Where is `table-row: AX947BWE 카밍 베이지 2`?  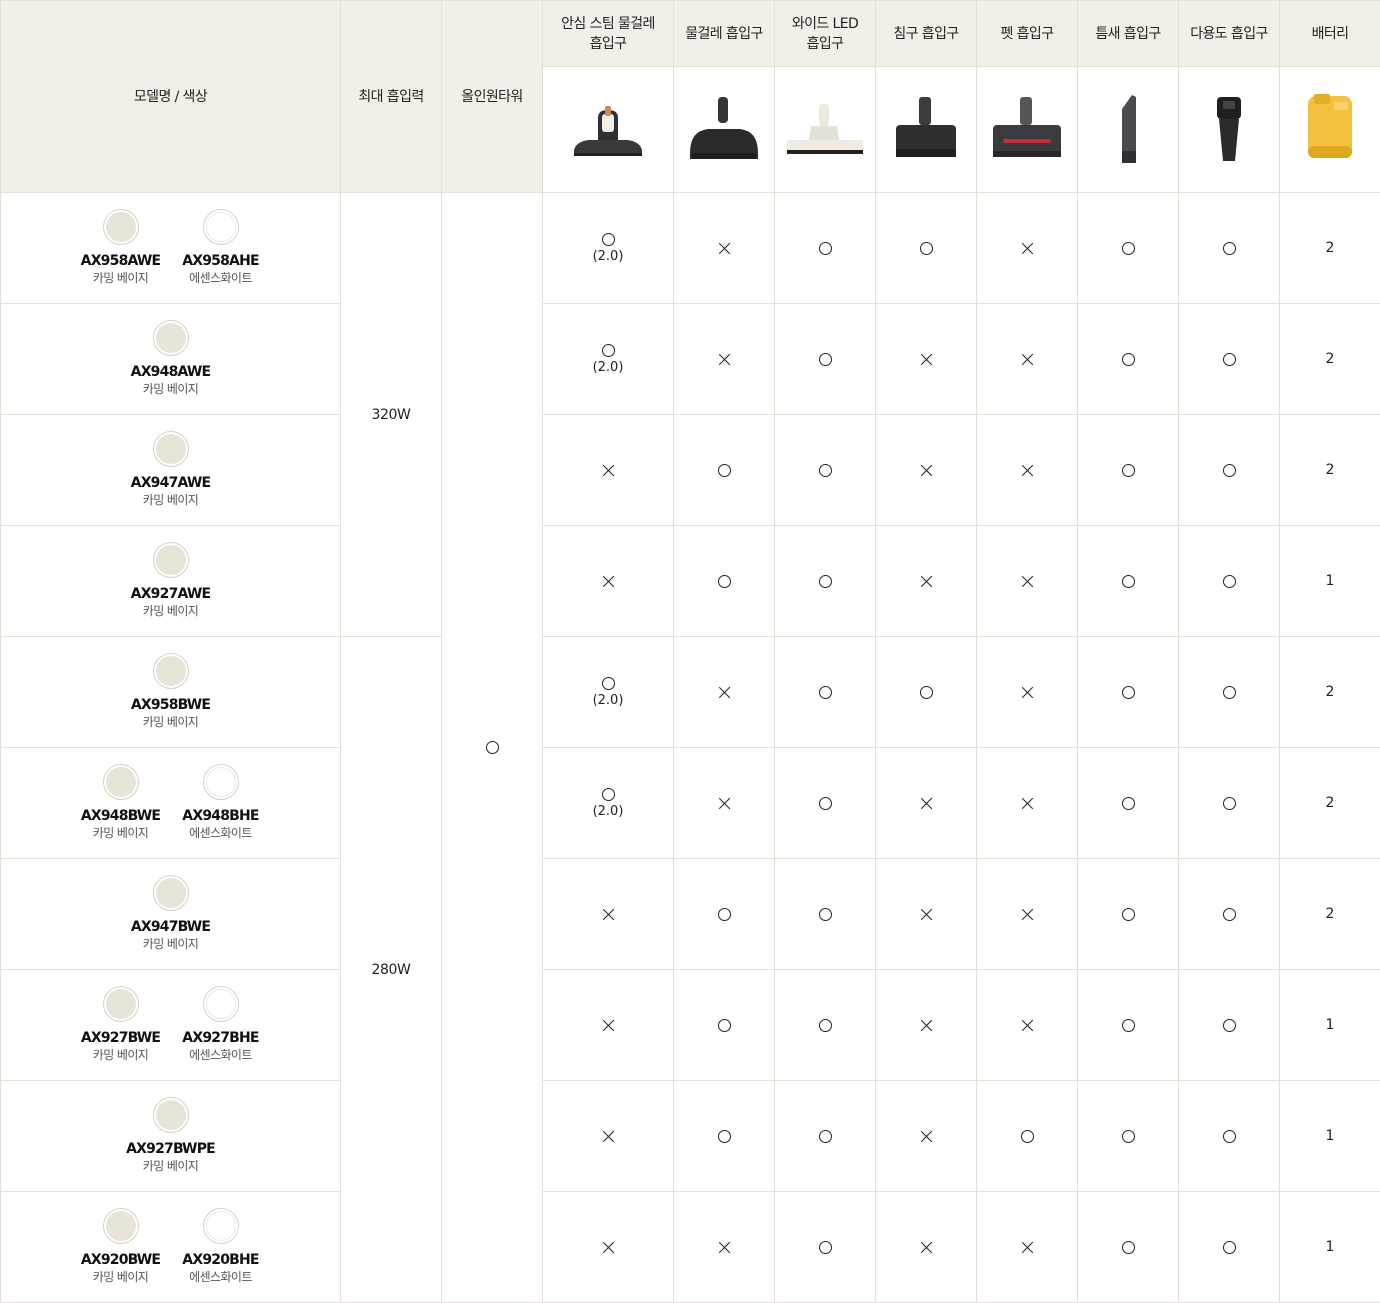
table-row: AX947BWE 카밍 베이지 2 is located at coordinates (690, 914).